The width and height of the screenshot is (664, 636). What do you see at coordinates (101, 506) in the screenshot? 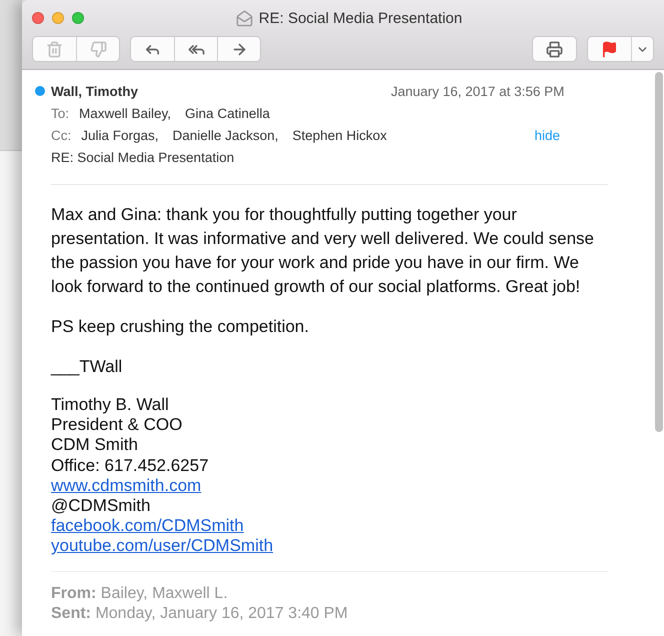
I see `signature-line: @CDMSmith` at bounding box center [101, 506].